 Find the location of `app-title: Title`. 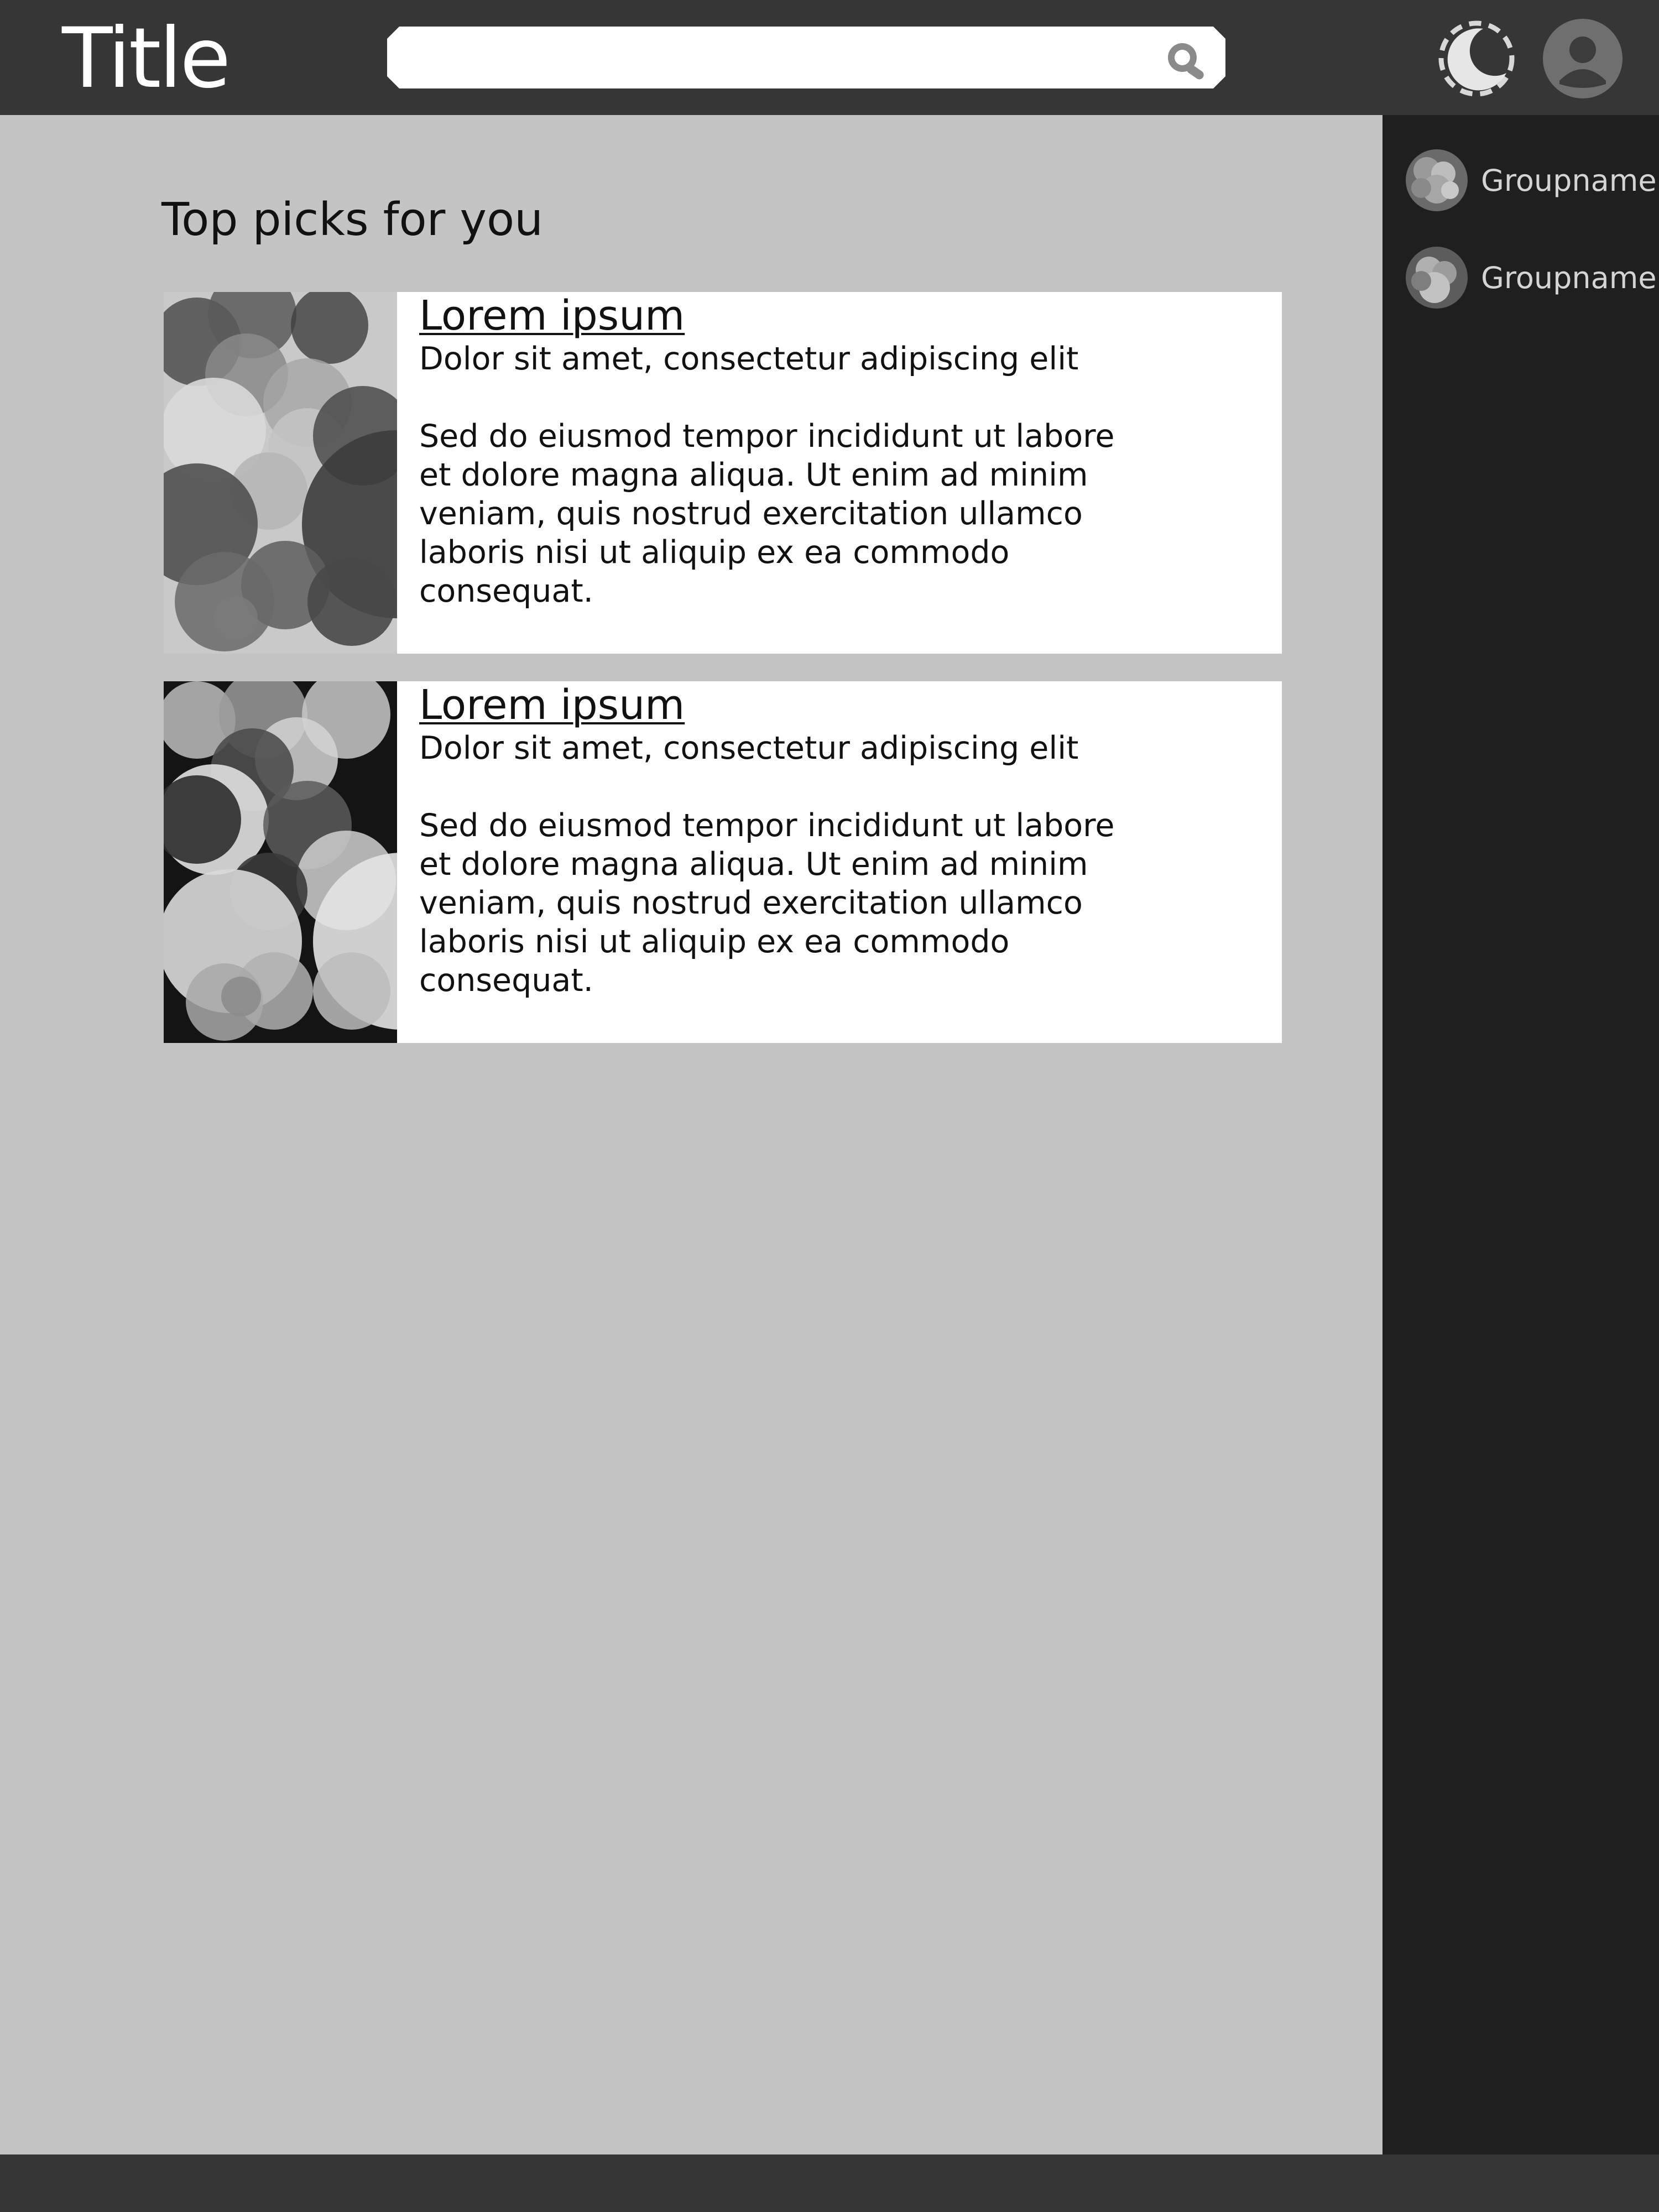

app-title: Title is located at coordinates (147, 59).